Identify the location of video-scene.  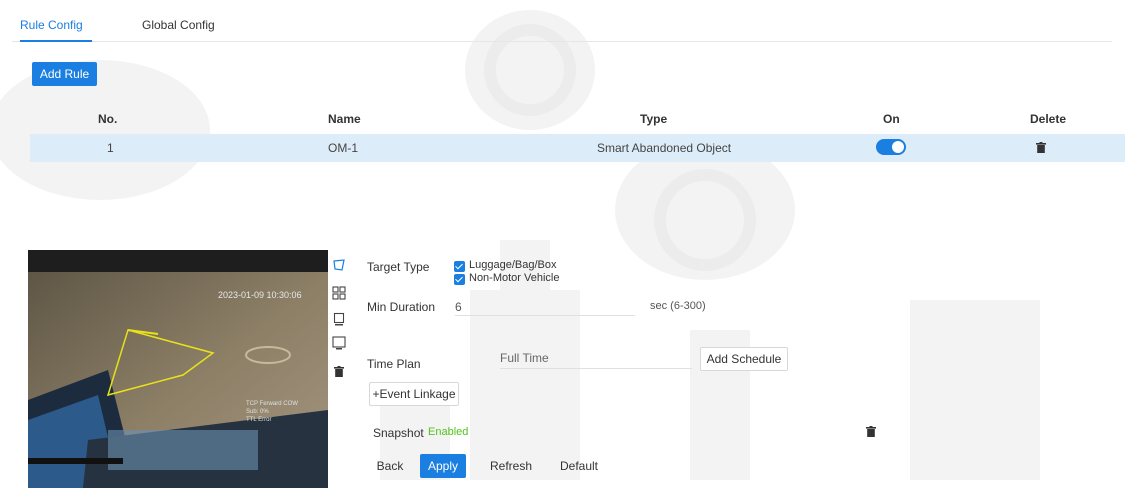
(178, 369).